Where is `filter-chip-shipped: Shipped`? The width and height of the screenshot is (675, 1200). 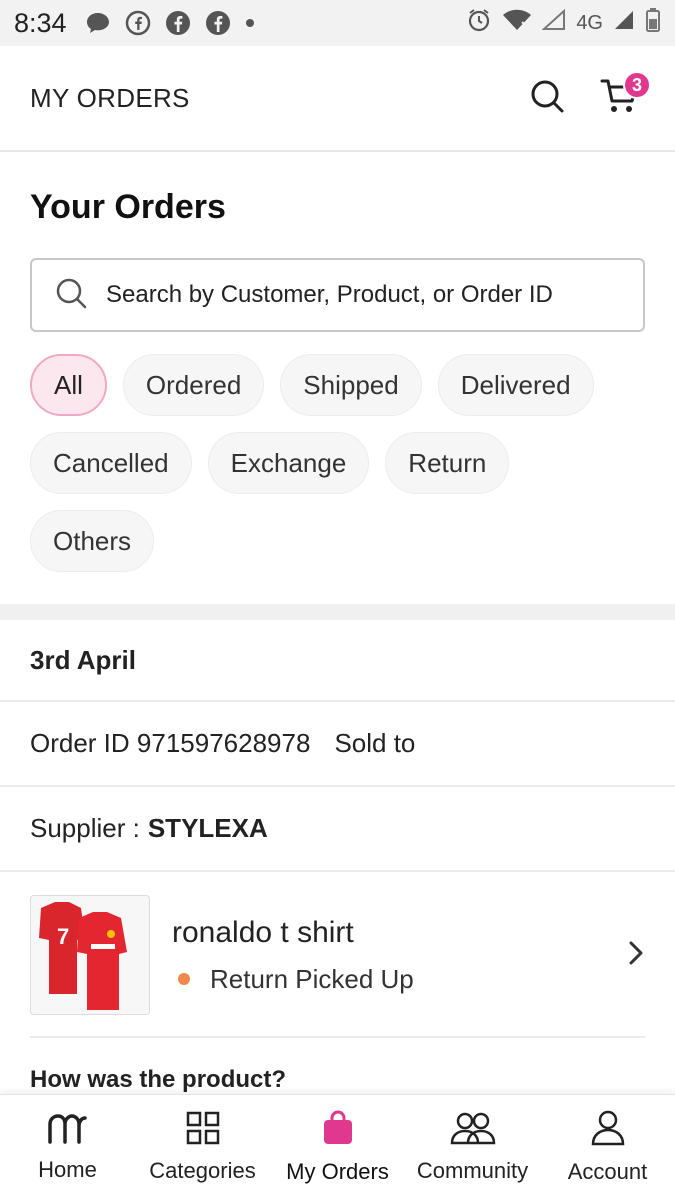 filter-chip-shipped: Shipped is located at coordinates (351, 385).